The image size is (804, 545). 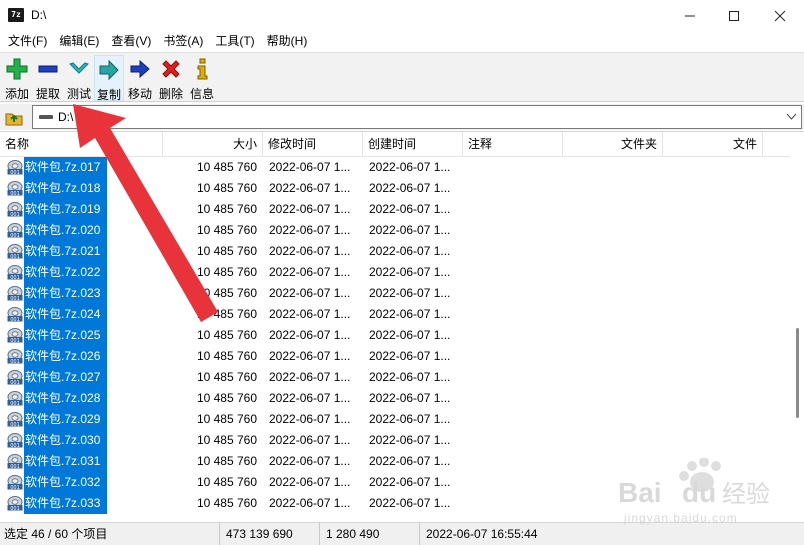 I want to click on file-name-cell: 001 软件包.7z.027, so click(x=56, y=377).